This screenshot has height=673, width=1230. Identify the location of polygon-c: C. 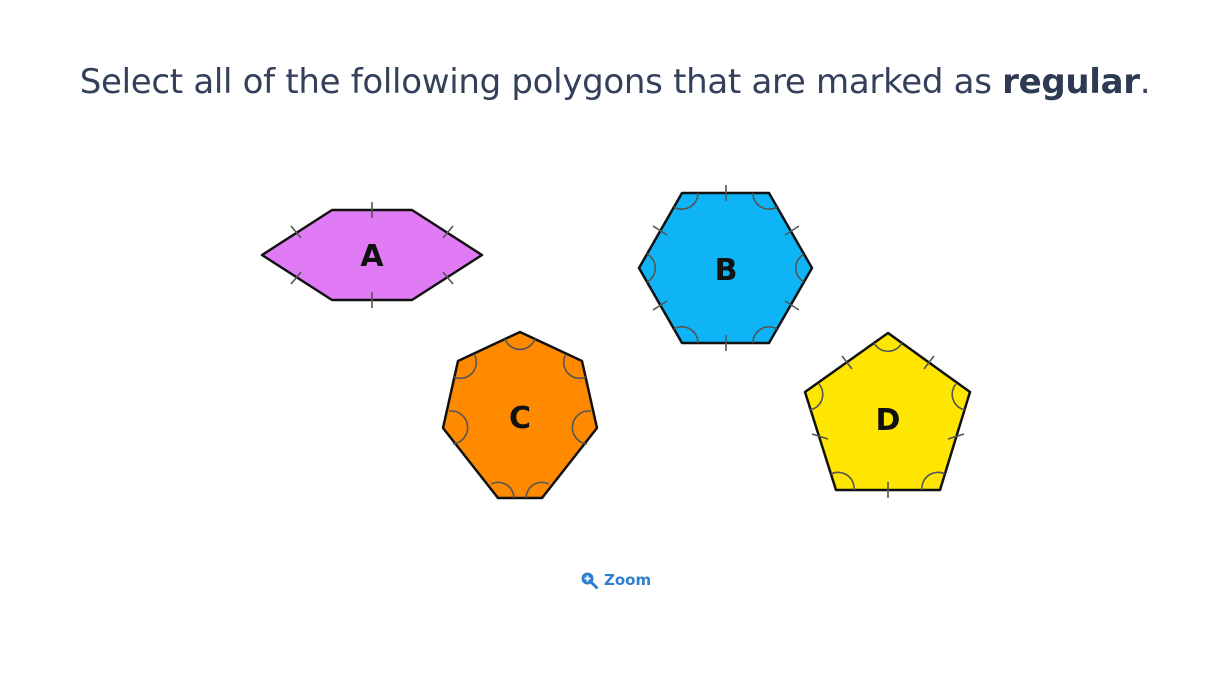
(520, 415).